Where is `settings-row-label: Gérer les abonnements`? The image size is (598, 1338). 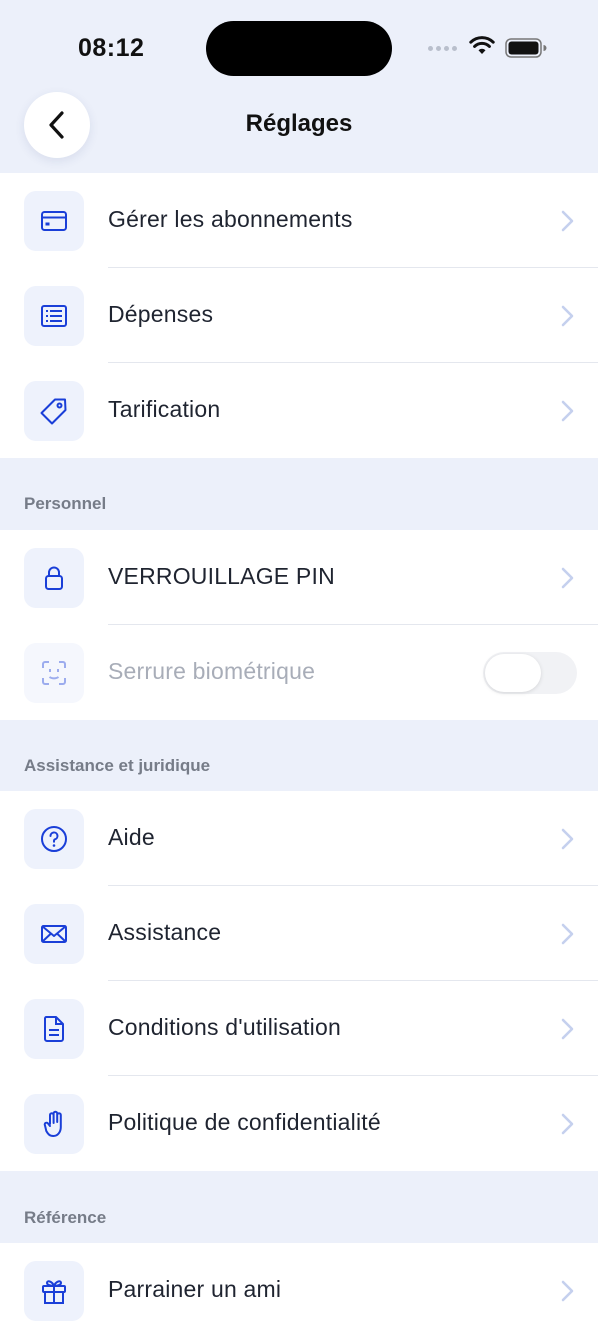
settings-row-label: Gérer les abonnements is located at coordinates (230, 219).